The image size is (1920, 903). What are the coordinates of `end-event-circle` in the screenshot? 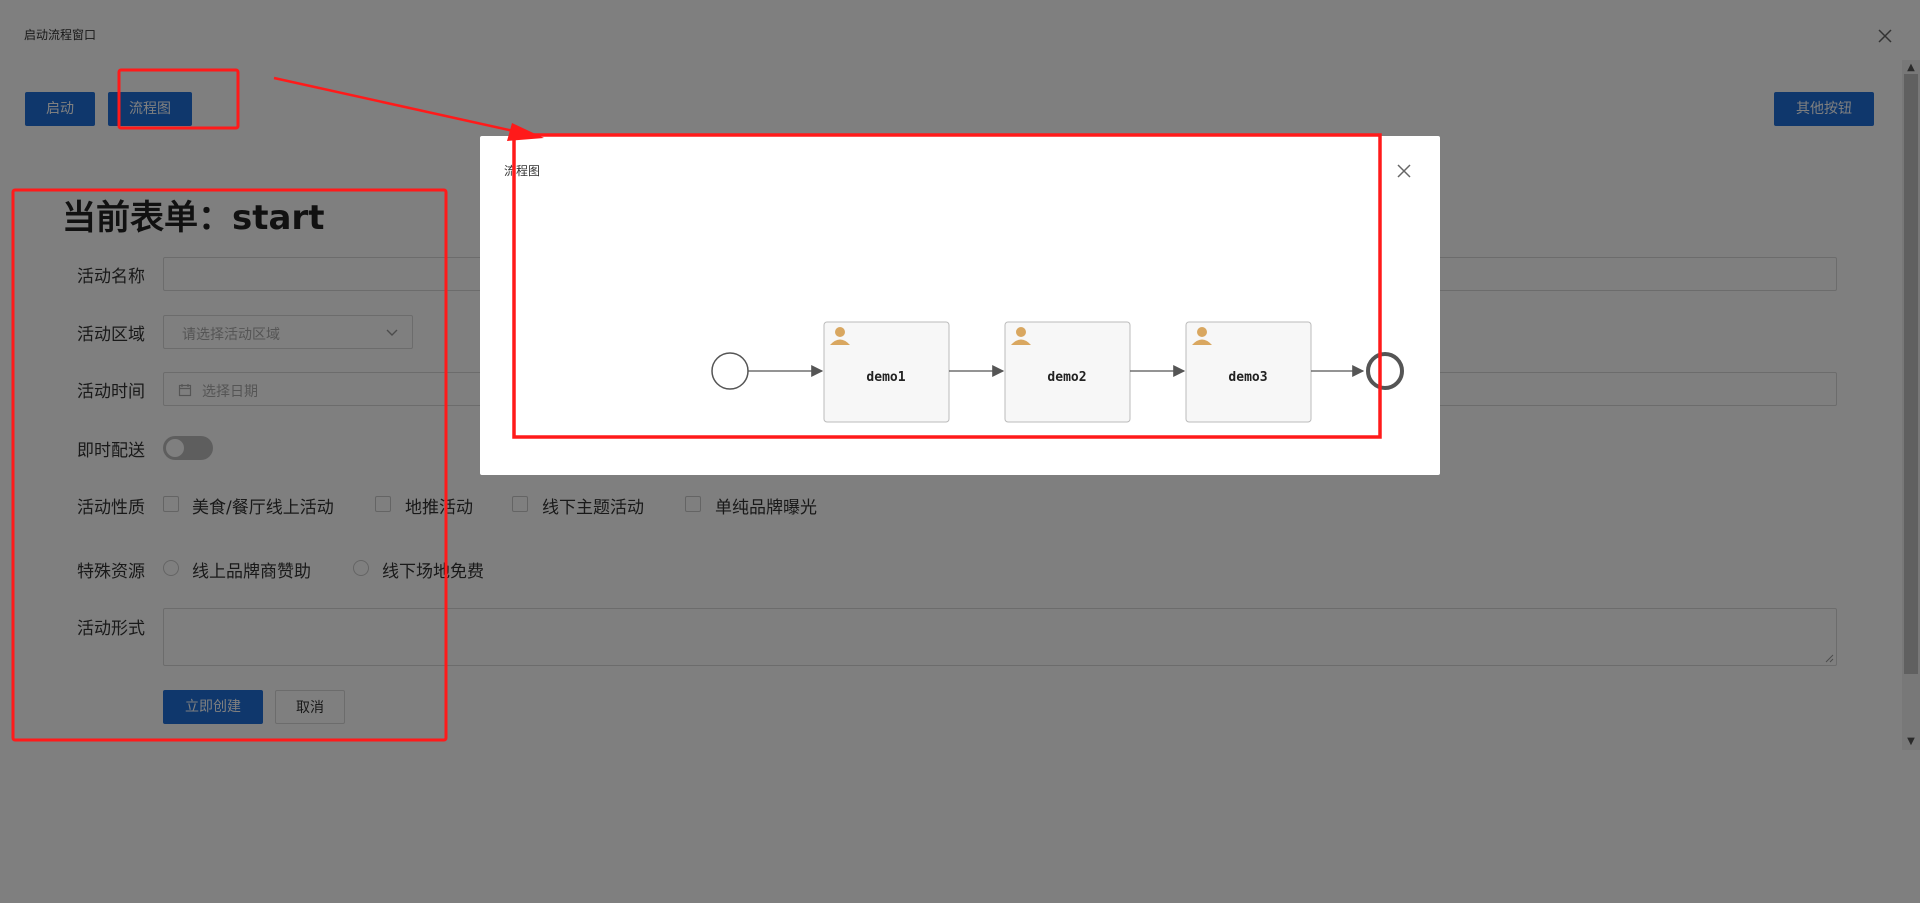 It's located at (1385, 371).